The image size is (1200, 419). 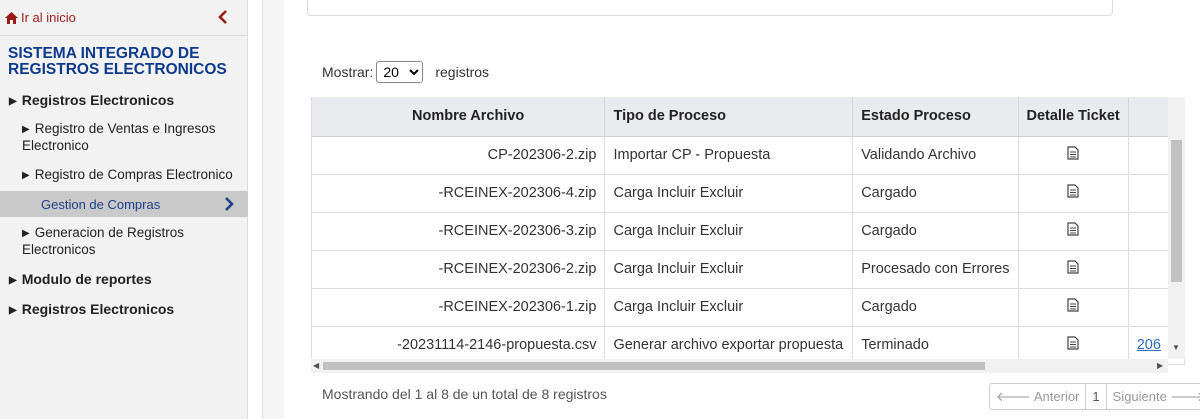 I want to click on previous-button: 🡐 Anterior, so click(x=1037, y=396).